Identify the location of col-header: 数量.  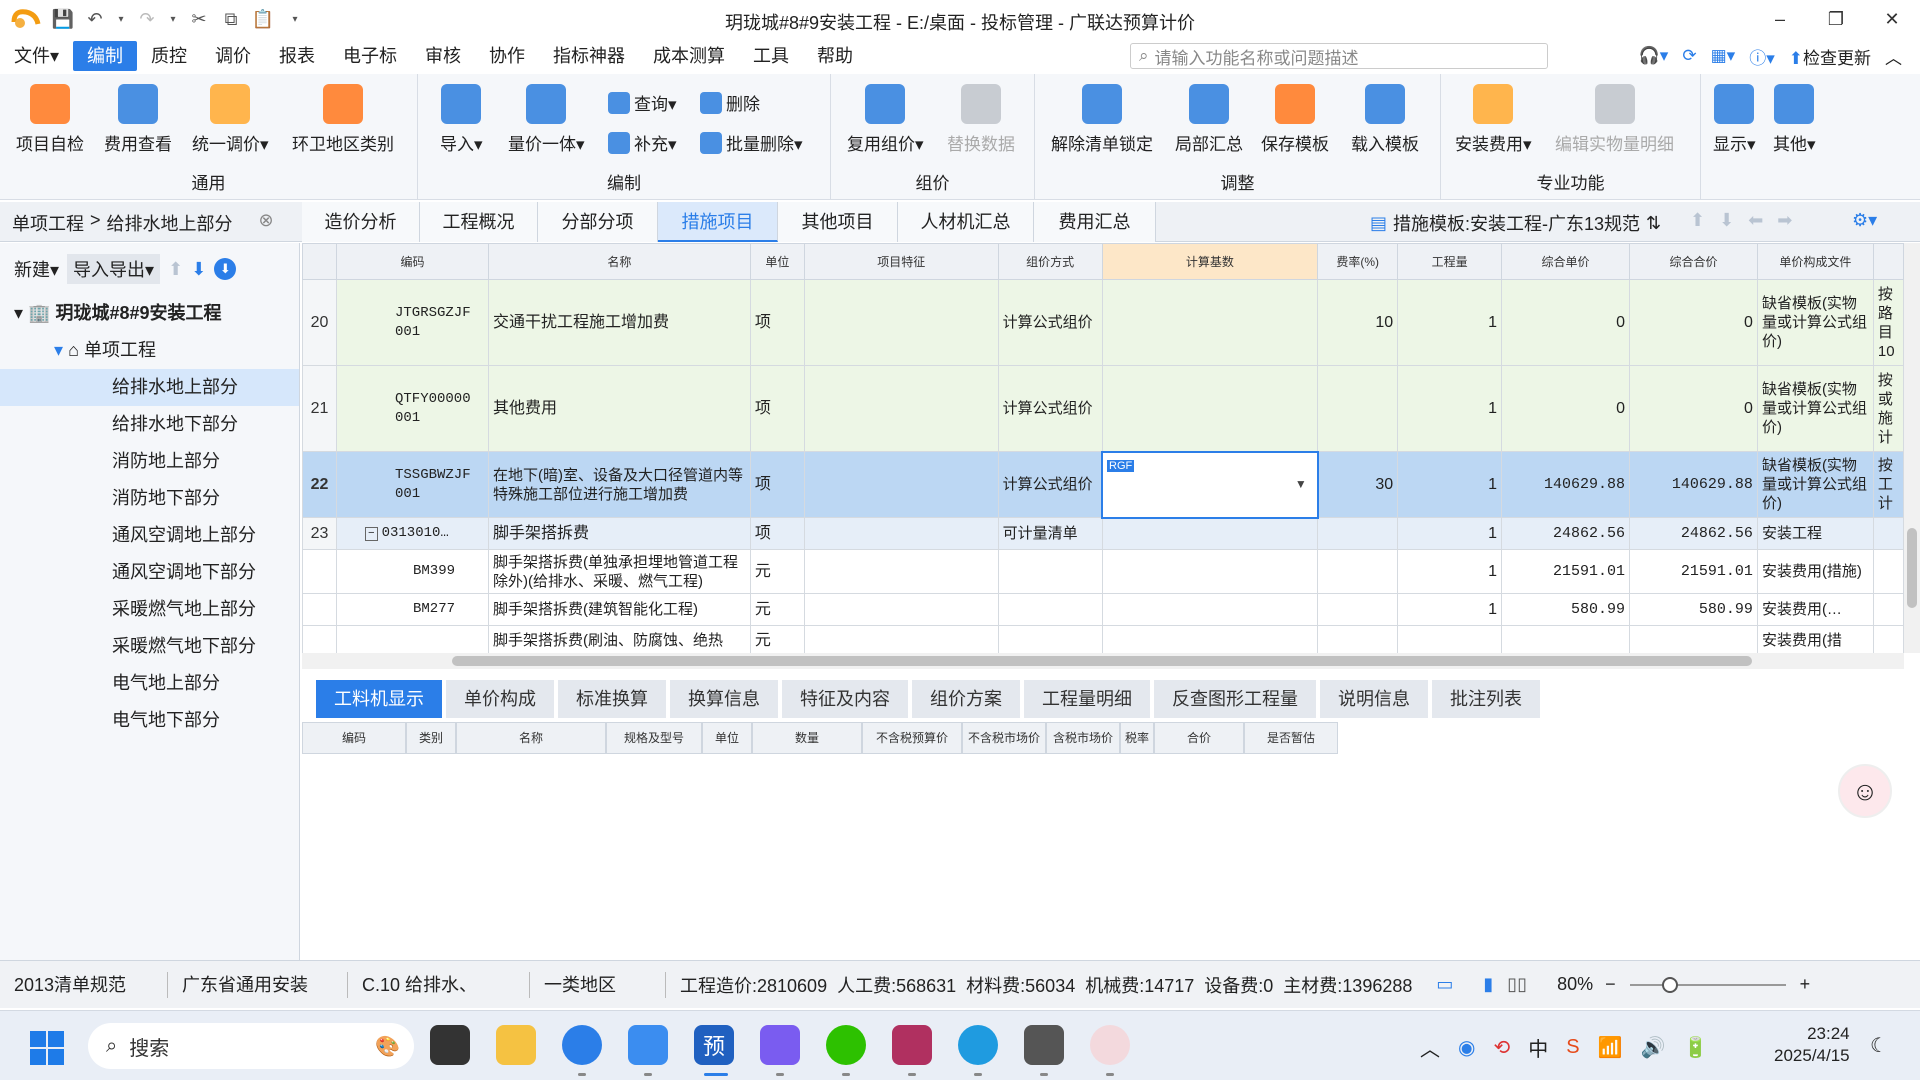
(807, 738).